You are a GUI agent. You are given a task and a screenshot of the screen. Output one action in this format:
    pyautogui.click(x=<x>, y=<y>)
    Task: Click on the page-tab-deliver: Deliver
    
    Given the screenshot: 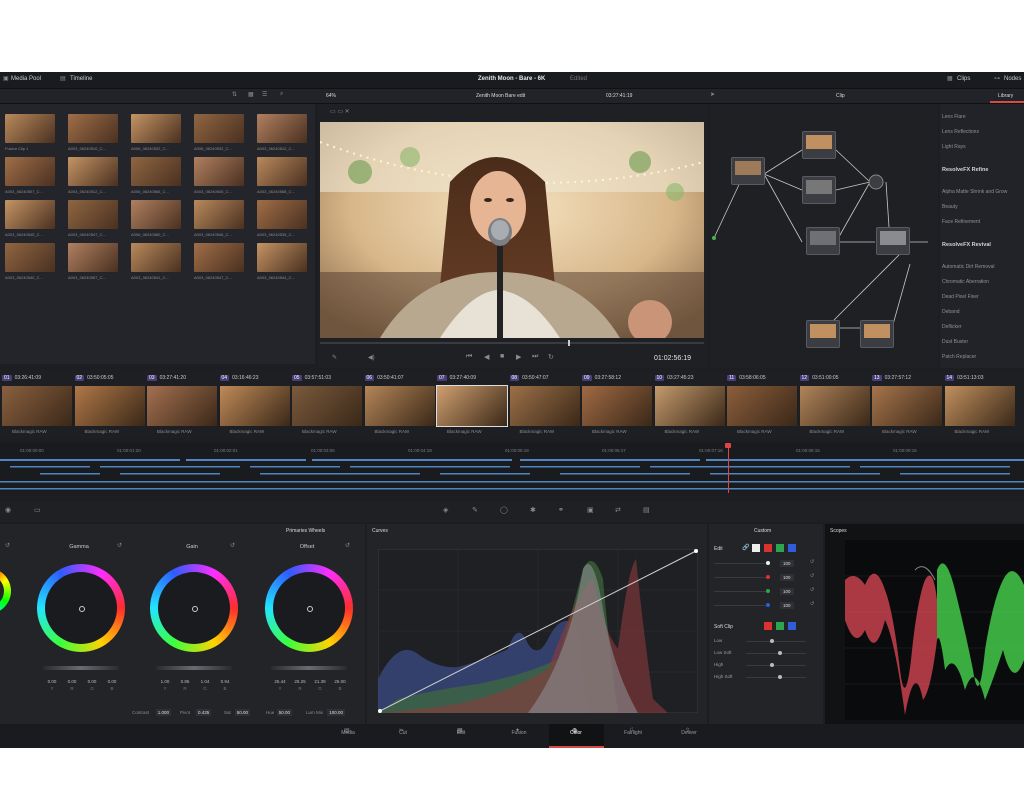 What is the action you would take?
    pyautogui.click(x=689, y=733)
    